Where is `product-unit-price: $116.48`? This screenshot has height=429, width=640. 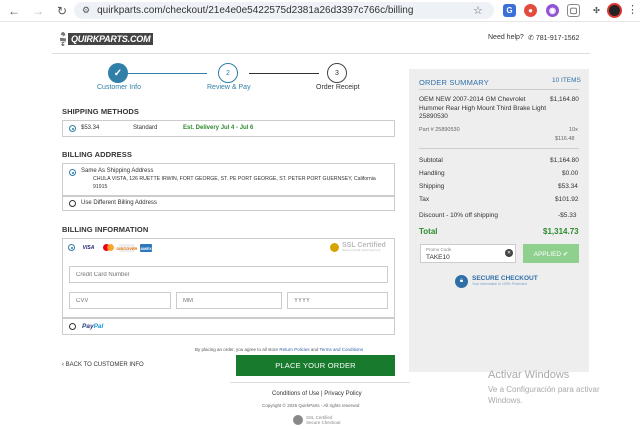 product-unit-price: $116.48 is located at coordinates (565, 139).